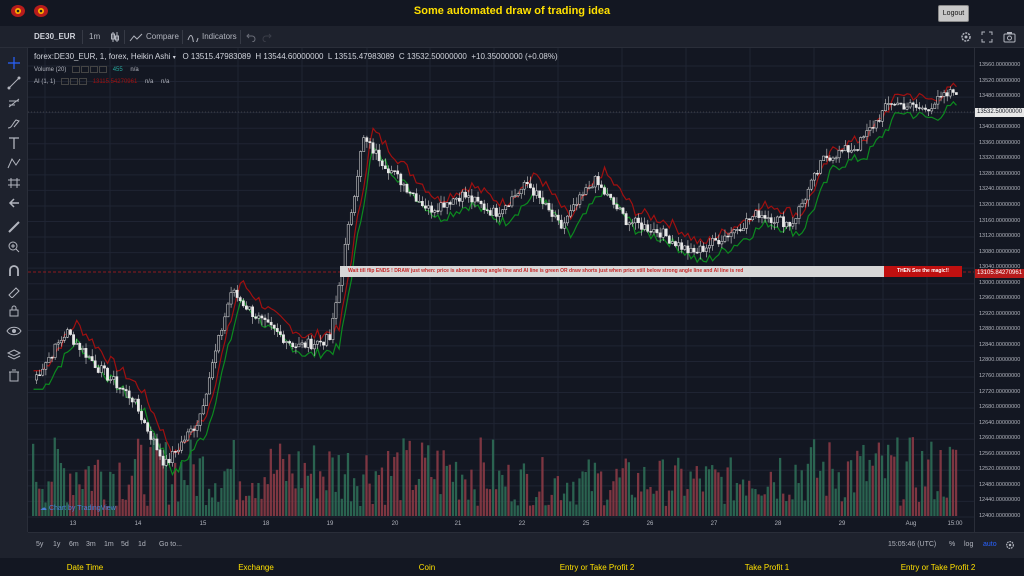 This screenshot has width=1024, height=576. Describe the element at coordinates (14, 311) in the screenshot. I see `lock-icon` at that location.